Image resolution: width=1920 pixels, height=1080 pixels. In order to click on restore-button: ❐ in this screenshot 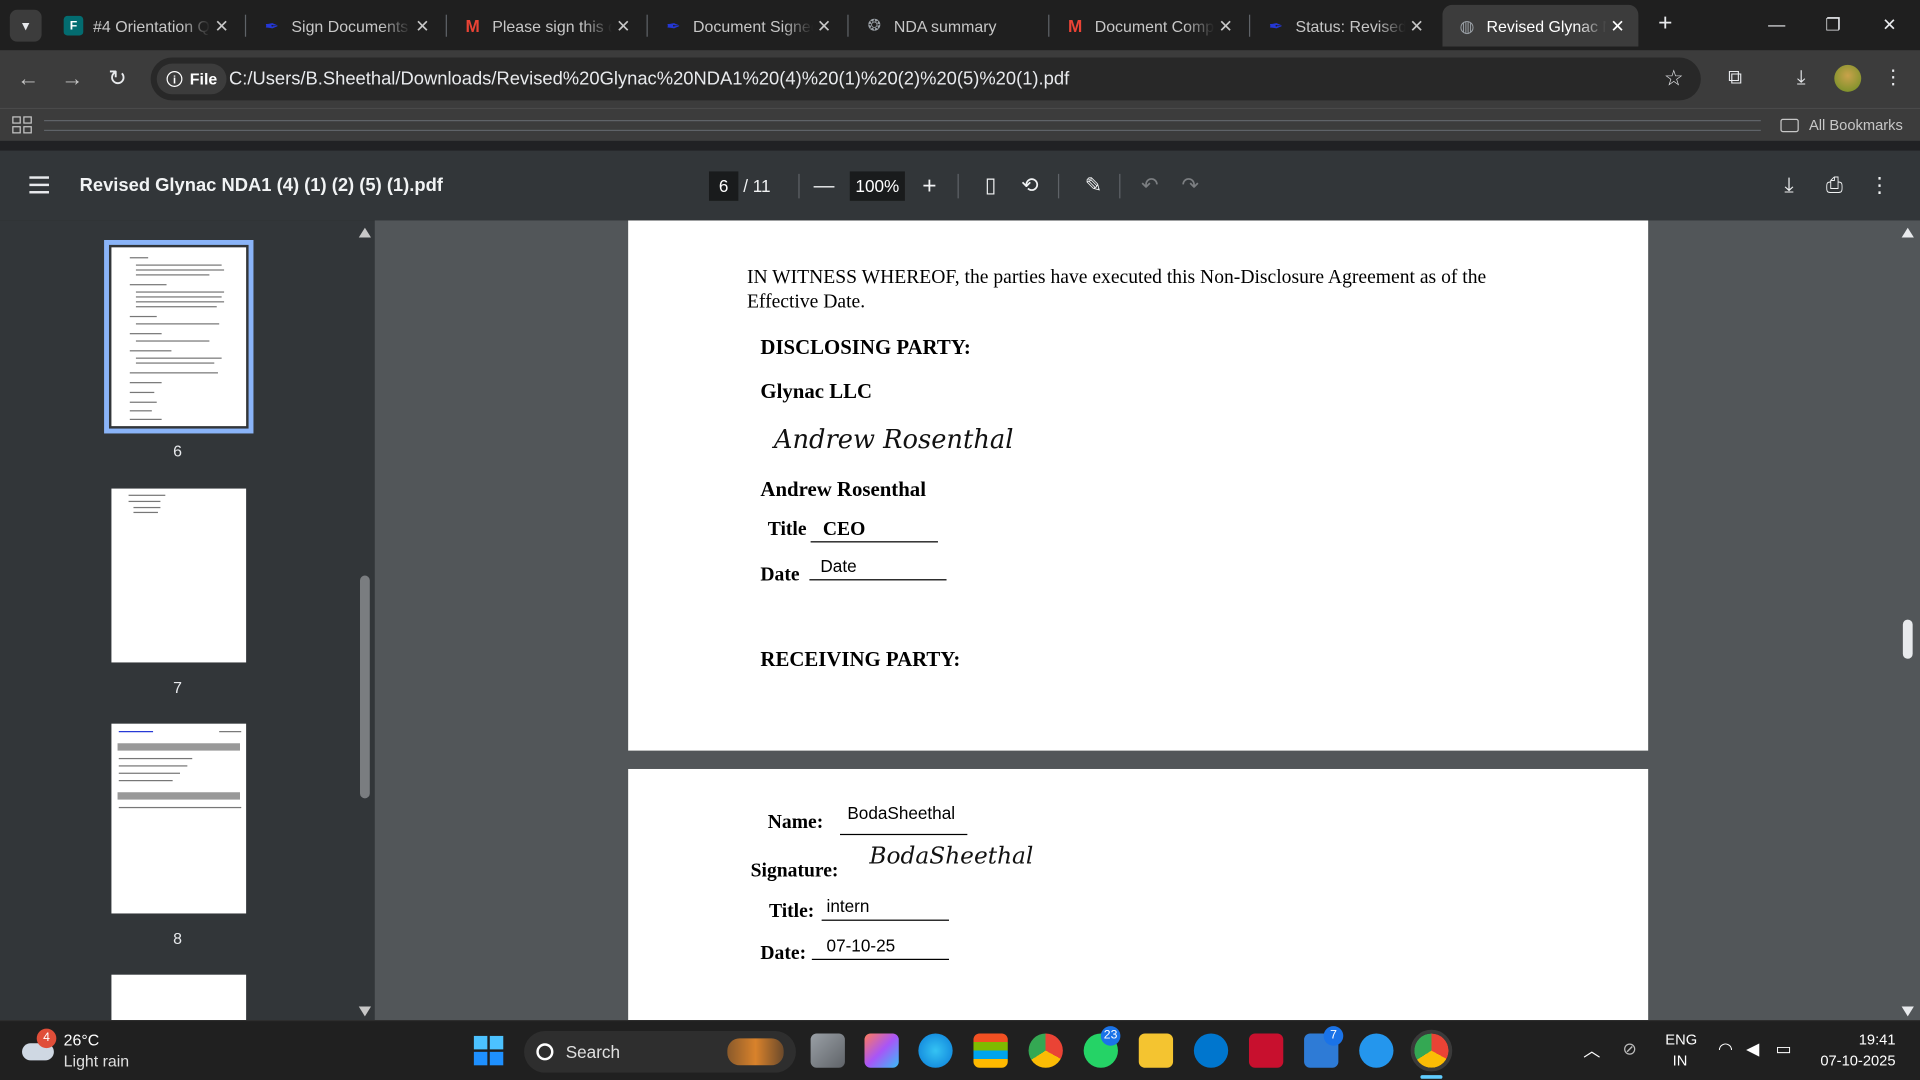, I will do `click(1833, 24)`.